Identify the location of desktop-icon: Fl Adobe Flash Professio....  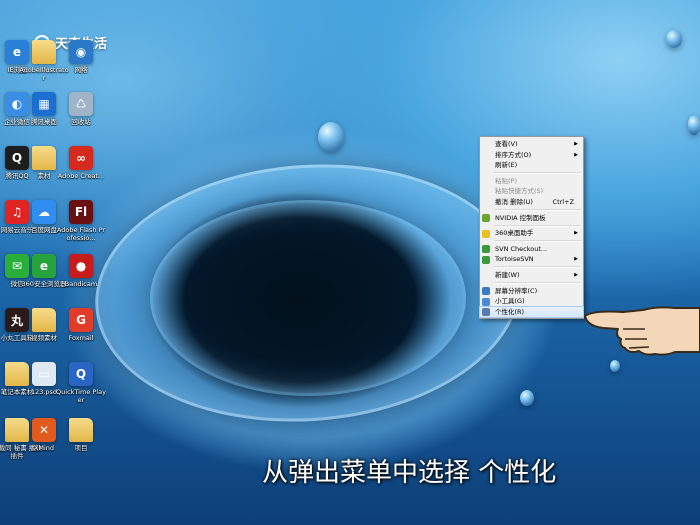
(81, 221).